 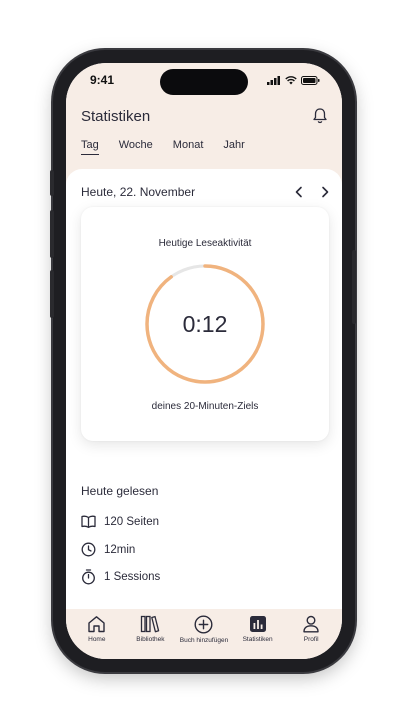 I want to click on time-stat: 12min, so click(x=108, y=549).